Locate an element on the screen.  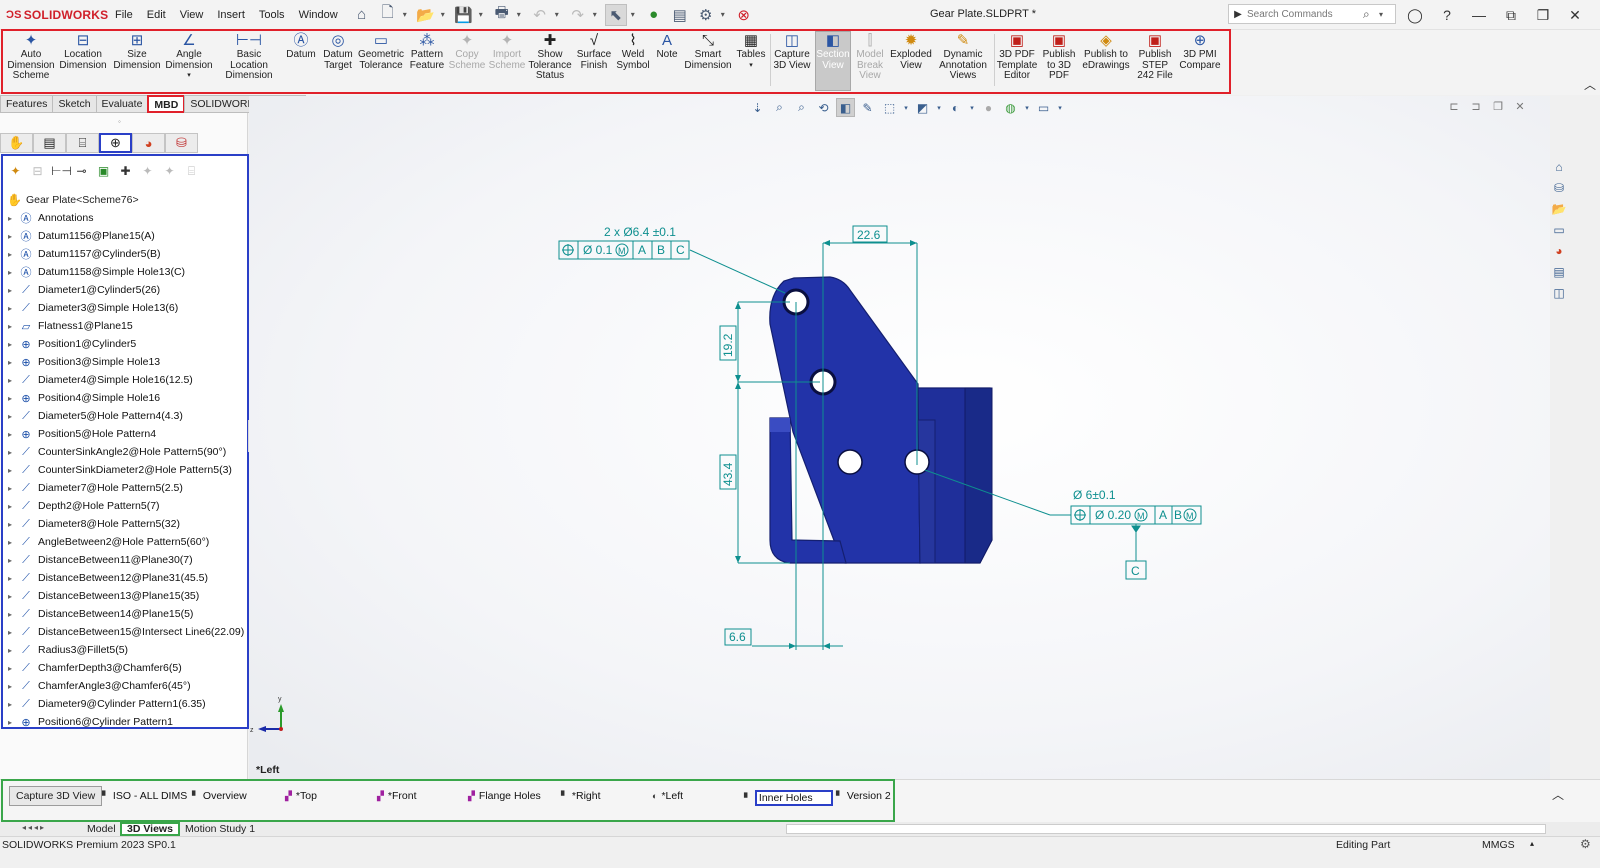
cam-tab-icon: ⛁ is located at coordinates (181, 143).